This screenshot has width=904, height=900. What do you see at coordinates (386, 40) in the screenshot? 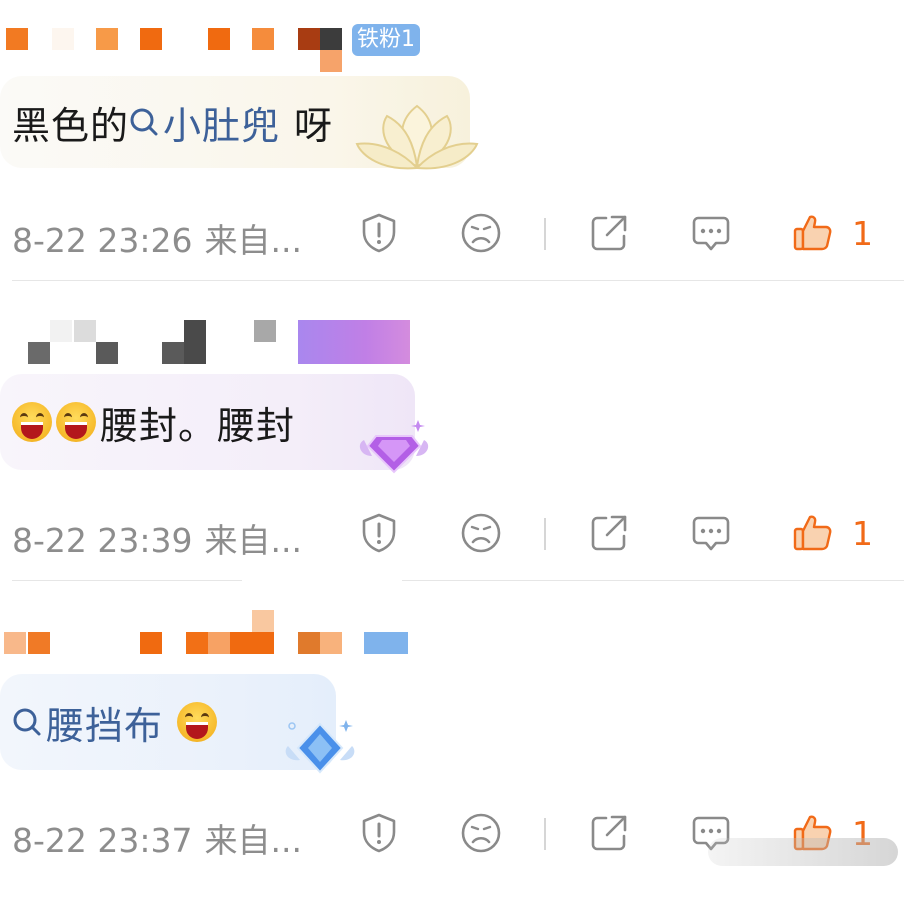
I see `fan-badge: 铁粉1` at bounding box center [386, 40].